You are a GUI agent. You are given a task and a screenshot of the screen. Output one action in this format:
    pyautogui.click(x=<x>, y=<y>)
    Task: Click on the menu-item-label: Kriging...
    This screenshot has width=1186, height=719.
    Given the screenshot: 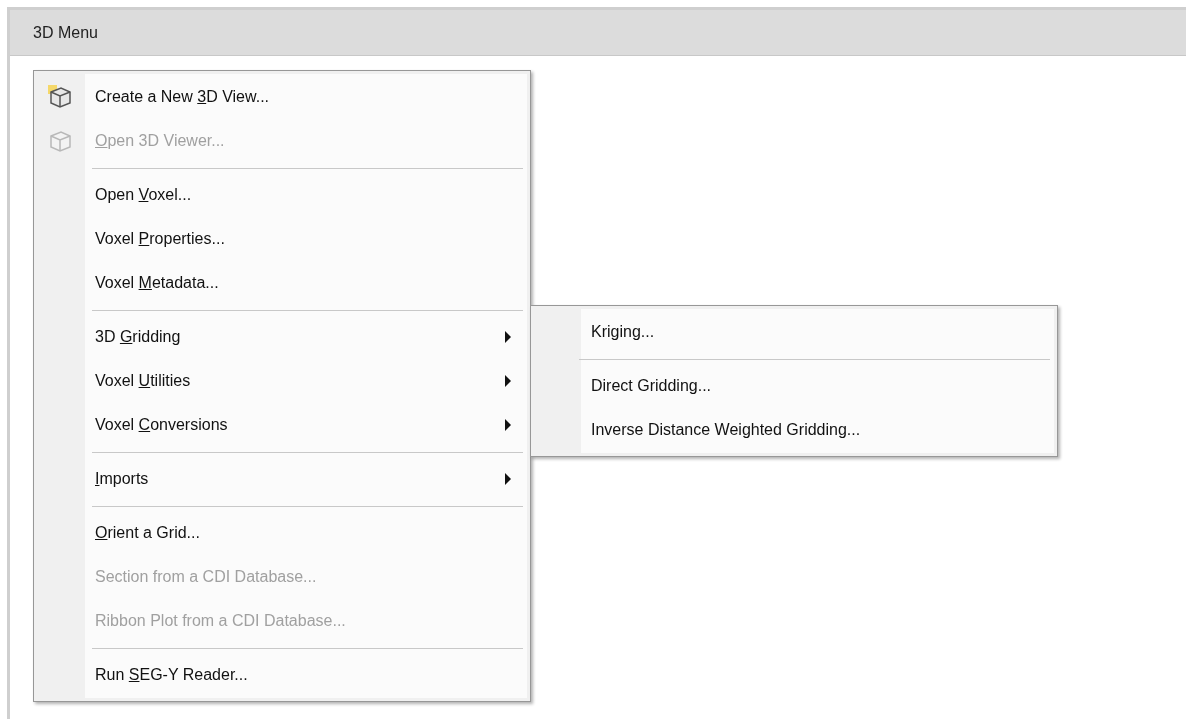 What is the action you would take?
    pyautogui.click(x=623, y=332)
    